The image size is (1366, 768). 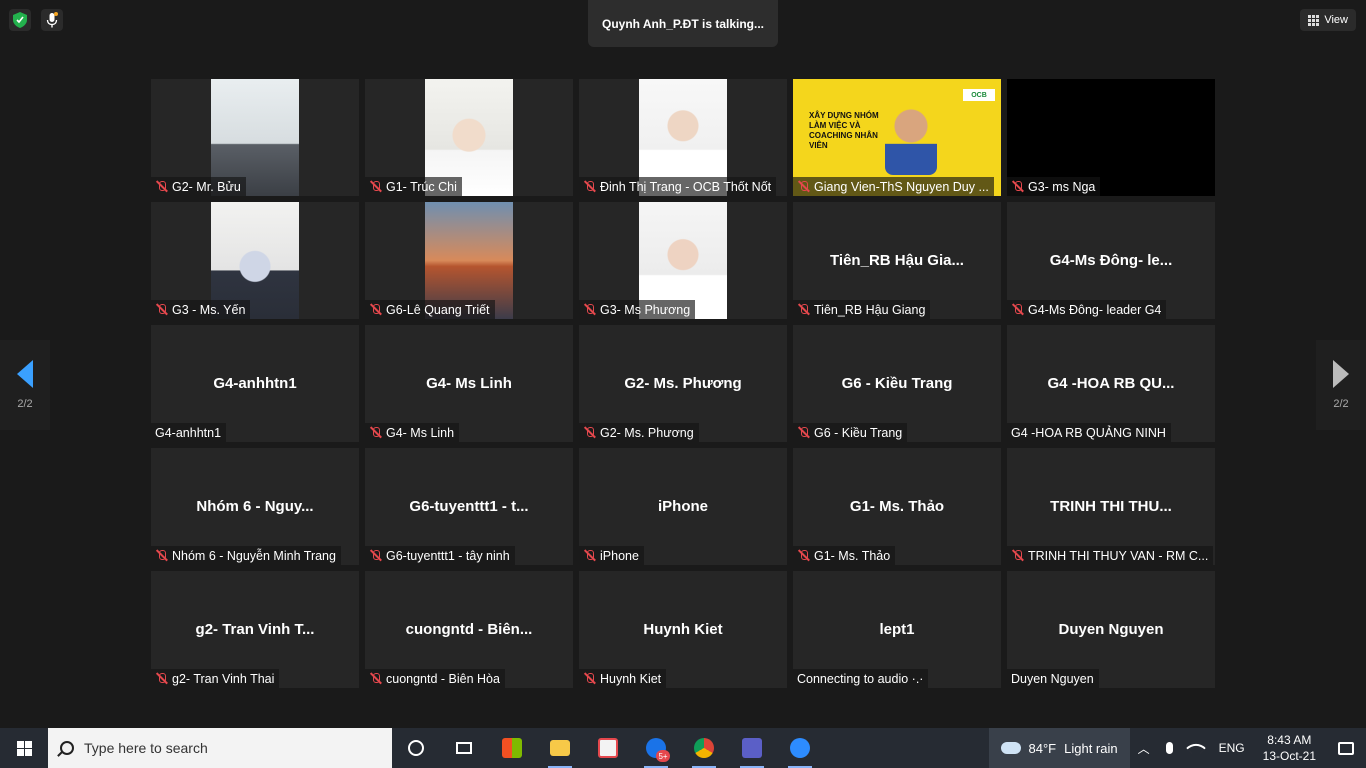 I want to click on microphone-status-icon, so click(x=52, y=20).